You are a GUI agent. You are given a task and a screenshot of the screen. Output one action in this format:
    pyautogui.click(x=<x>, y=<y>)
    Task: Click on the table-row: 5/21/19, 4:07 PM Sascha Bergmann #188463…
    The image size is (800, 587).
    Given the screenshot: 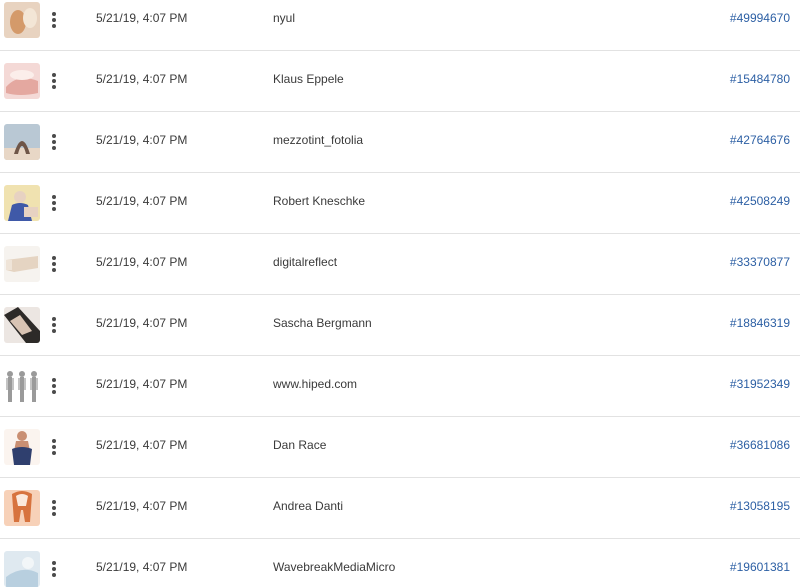 What is the action you would take?
    pyautogui.click(x=400, y=325)
    